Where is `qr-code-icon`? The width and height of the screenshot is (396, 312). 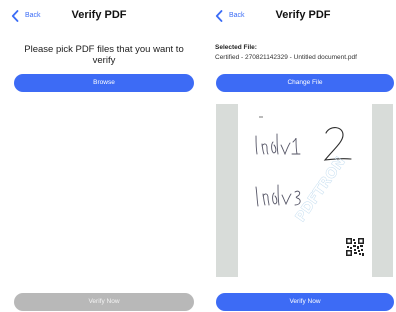
qr-code-icon is located at coordinates (355, 247).